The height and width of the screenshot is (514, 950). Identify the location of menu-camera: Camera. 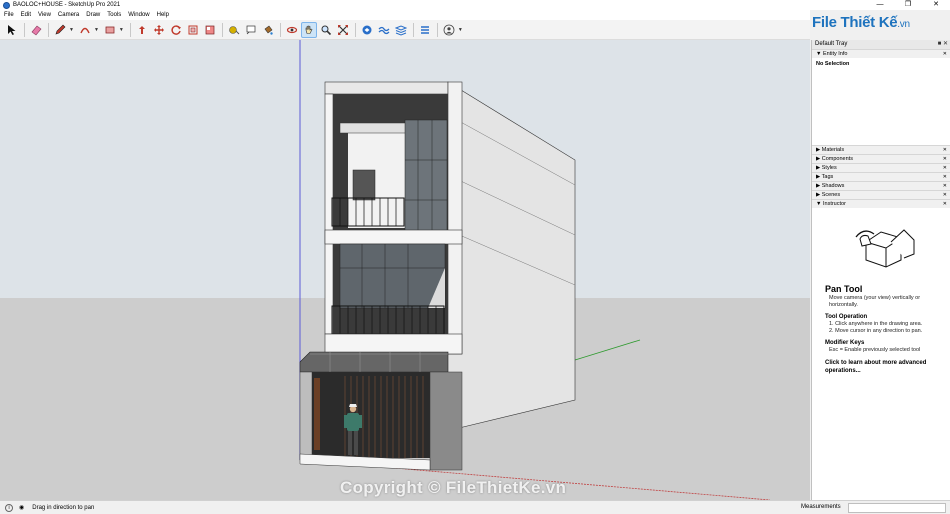
(68, 15).